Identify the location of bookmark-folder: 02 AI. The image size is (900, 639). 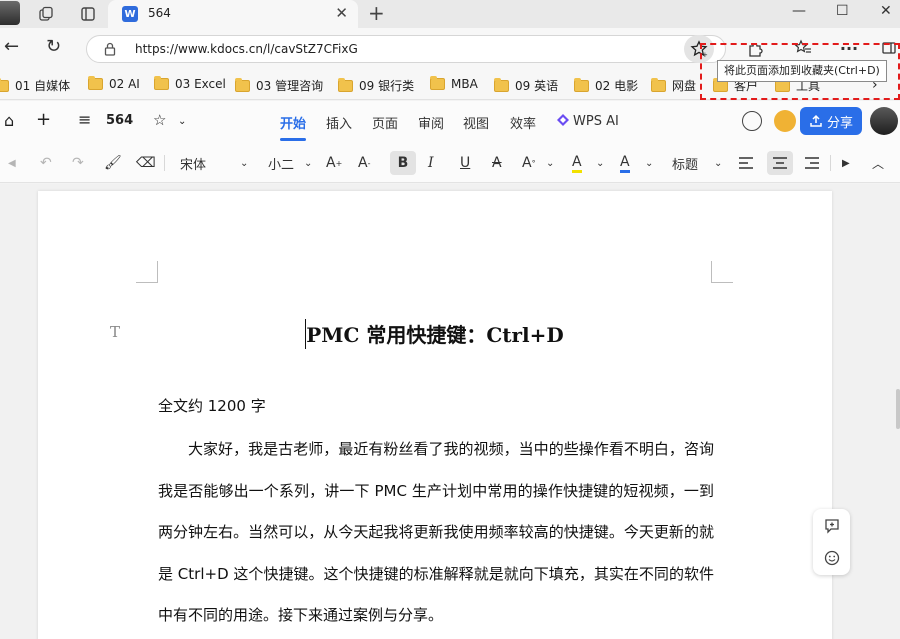
(114, 83).